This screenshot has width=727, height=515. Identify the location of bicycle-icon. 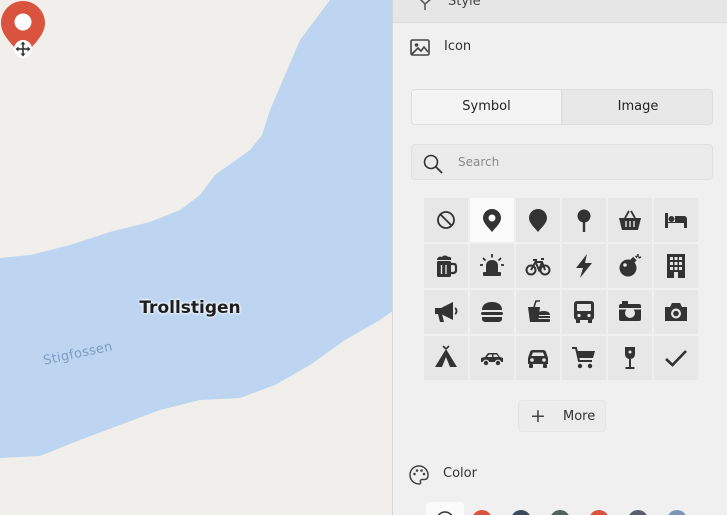
(538, 267).